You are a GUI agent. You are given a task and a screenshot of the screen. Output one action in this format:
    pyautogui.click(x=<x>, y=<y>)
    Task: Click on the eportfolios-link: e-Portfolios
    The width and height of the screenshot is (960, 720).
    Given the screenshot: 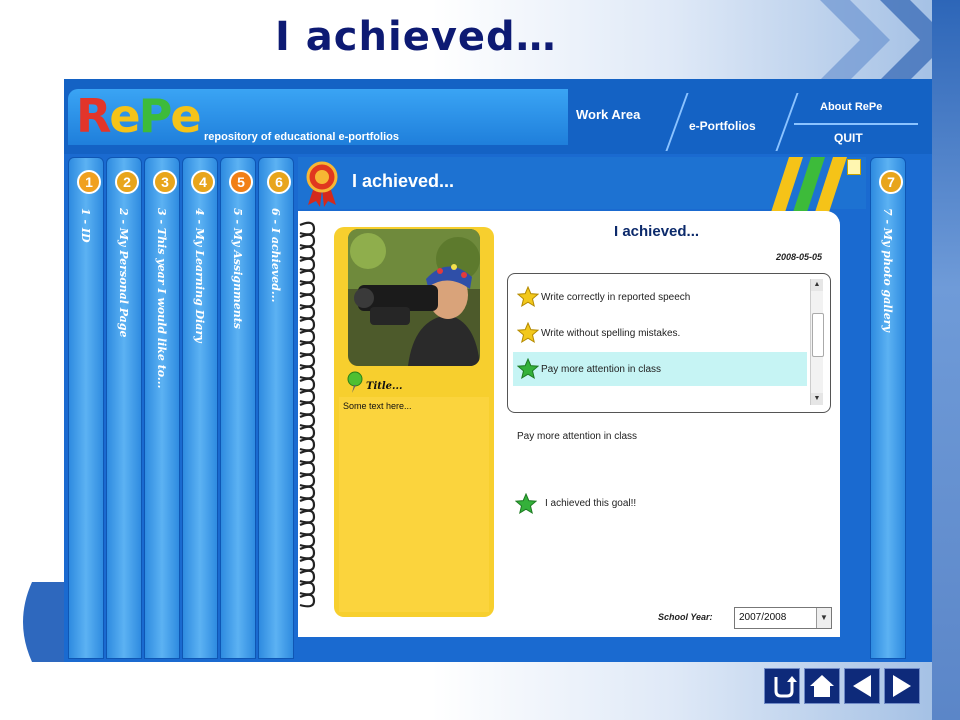 What is the action you would take?
    pyautogui.click(x=722, y=126)
    